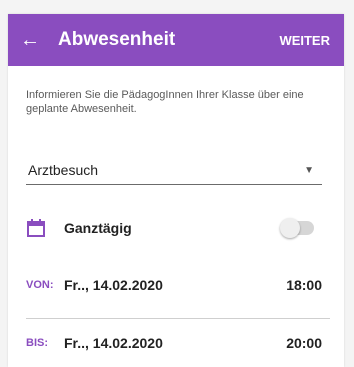 This screenshot has width=354, height=367. I want to click on toggle-knob, so click(290, 228).